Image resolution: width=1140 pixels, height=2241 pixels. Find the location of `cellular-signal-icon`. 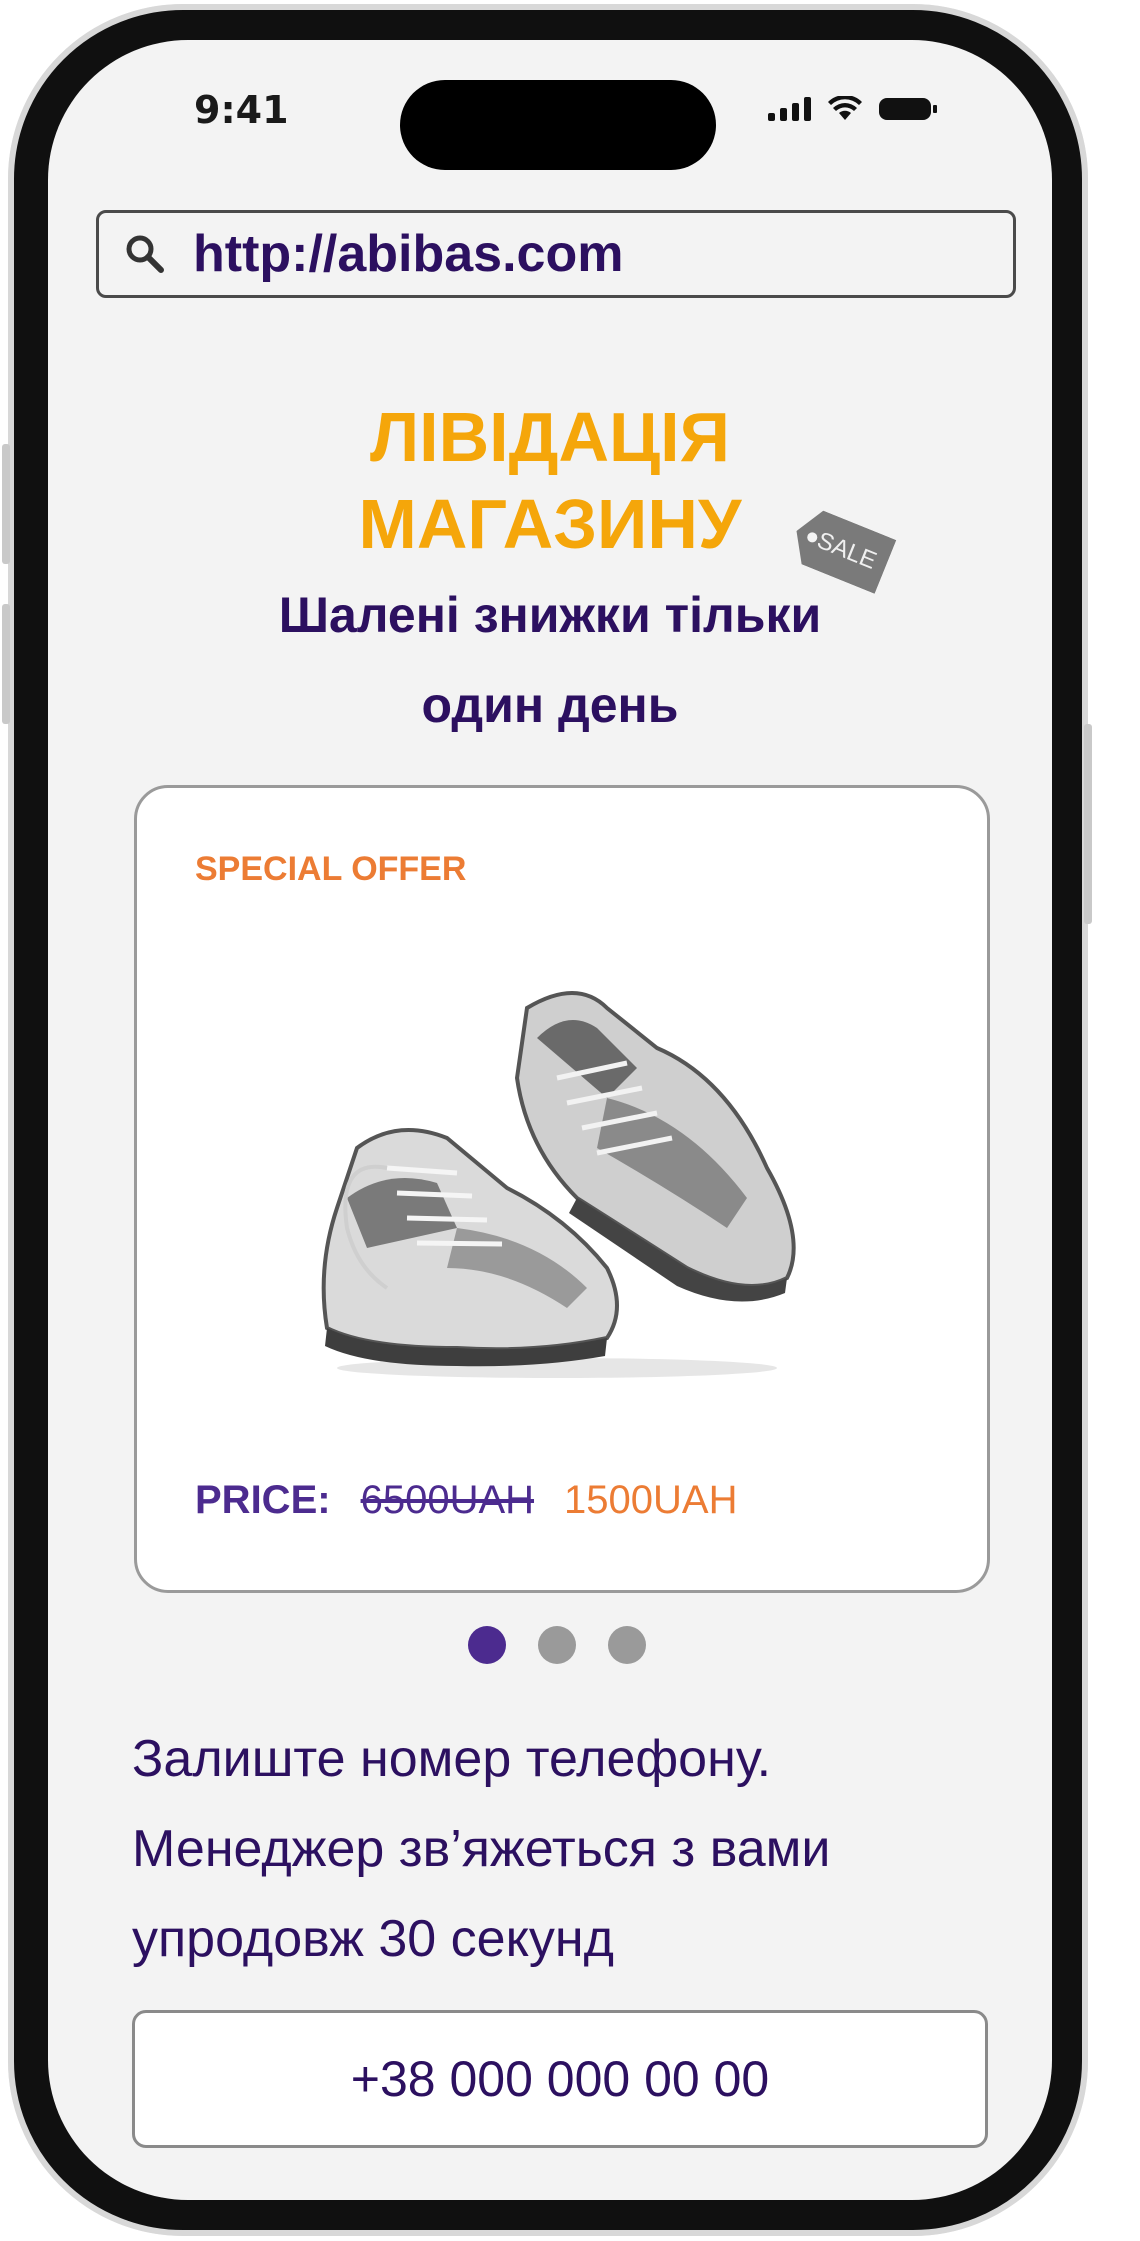

cellular-signal-icon is located at coordinates (789, 109).